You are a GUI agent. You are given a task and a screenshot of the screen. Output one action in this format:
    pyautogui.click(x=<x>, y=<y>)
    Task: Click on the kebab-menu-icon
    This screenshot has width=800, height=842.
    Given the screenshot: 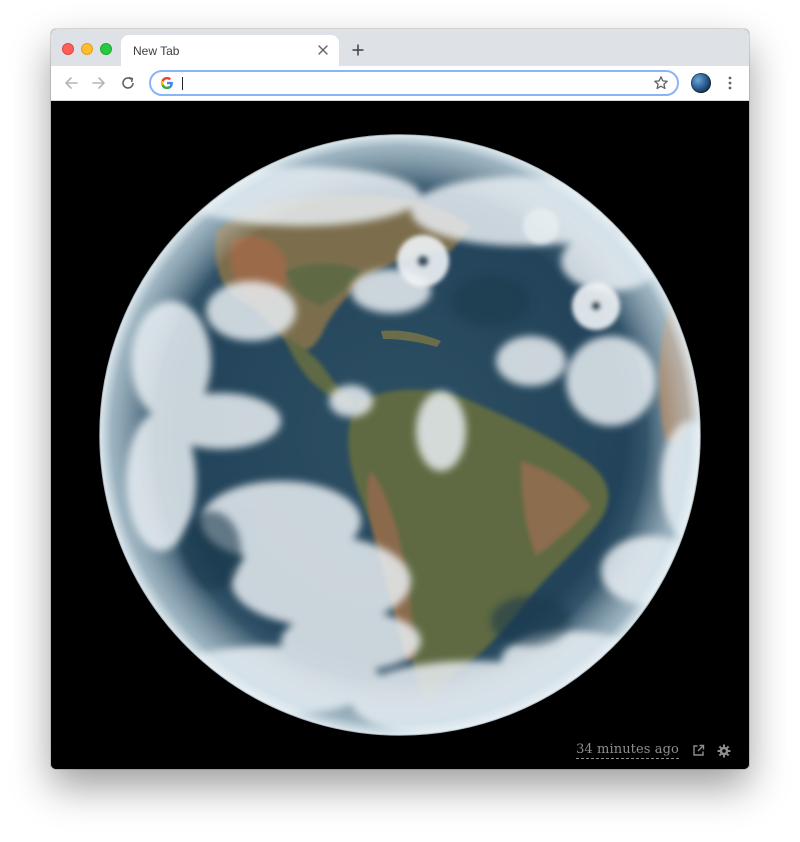 What is the action you would take?
    pyautogui.click(x=730, y=83)
    